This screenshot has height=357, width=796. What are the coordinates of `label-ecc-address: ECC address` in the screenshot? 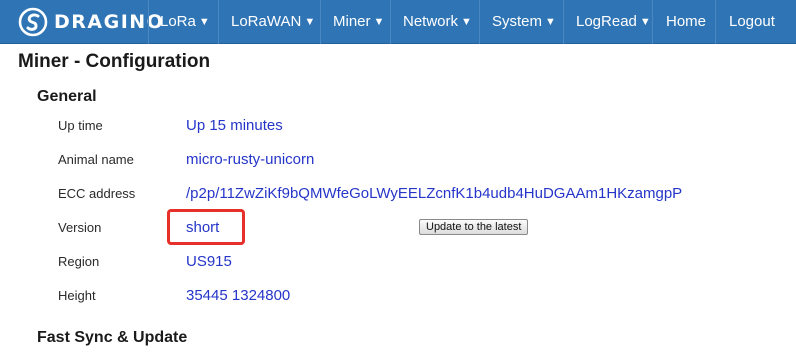 It's located at (97, 193).